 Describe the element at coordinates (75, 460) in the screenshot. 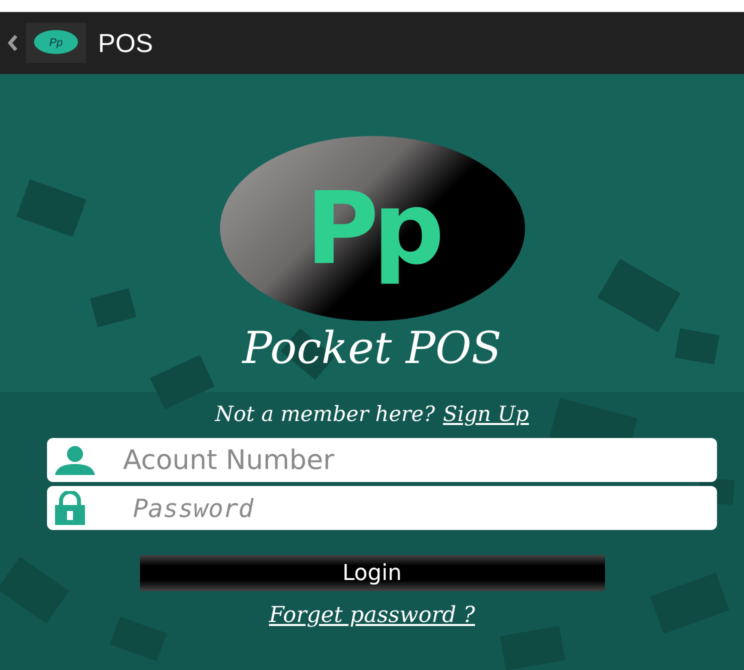

I see `user-icon` at that location.